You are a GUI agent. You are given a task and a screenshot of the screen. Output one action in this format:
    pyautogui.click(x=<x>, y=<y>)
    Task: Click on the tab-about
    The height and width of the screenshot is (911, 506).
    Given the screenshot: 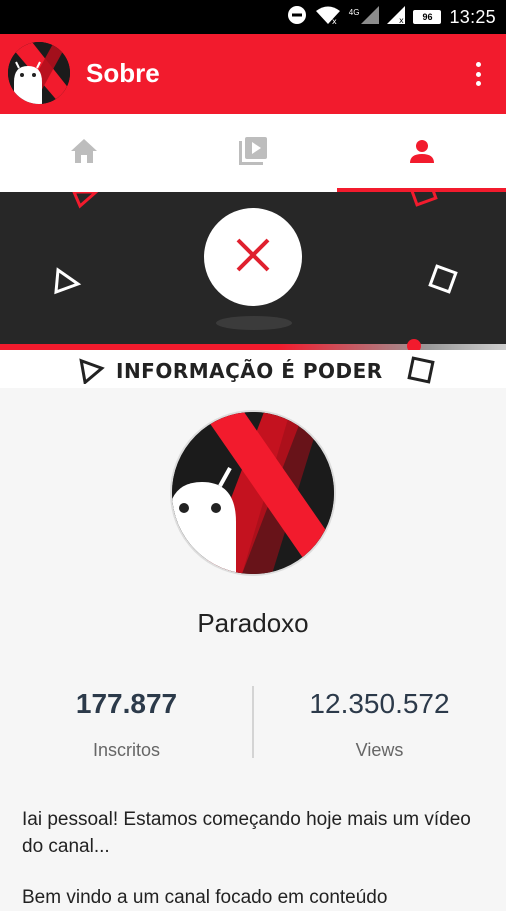 What is the action you would take?
    pyautogui.click(x=421, y=153)
    